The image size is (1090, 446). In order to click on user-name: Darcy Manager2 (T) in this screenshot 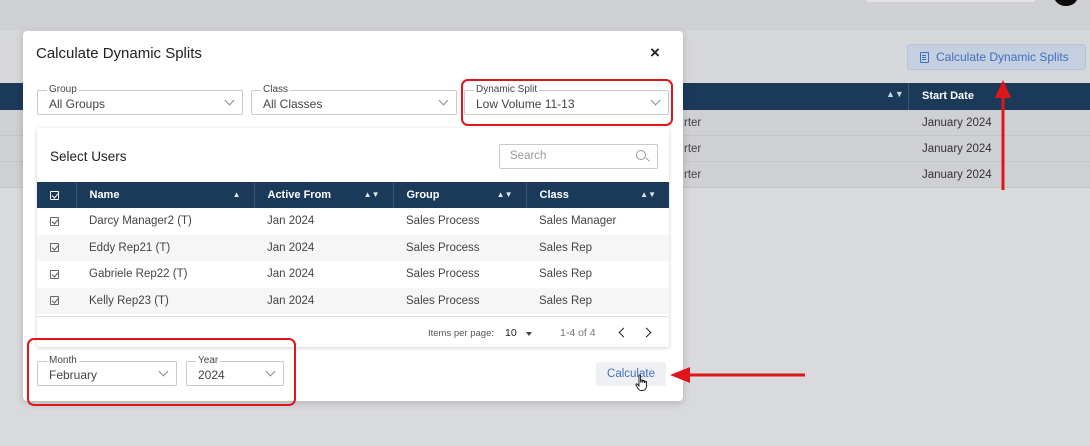, I will do `click(140, 221)`.